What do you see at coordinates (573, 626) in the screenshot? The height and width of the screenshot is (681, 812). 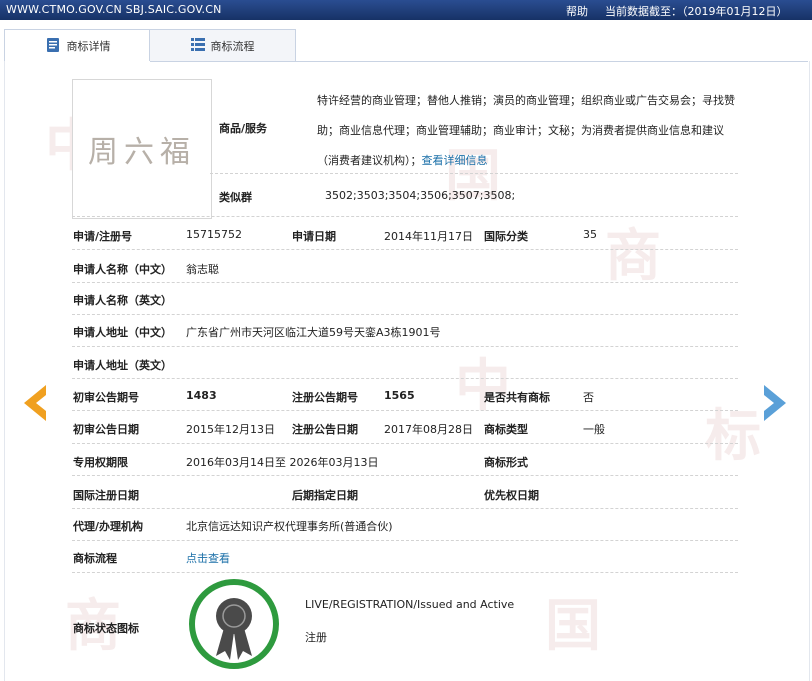 I see `watermark: 国` at bounding box center [573, 626].